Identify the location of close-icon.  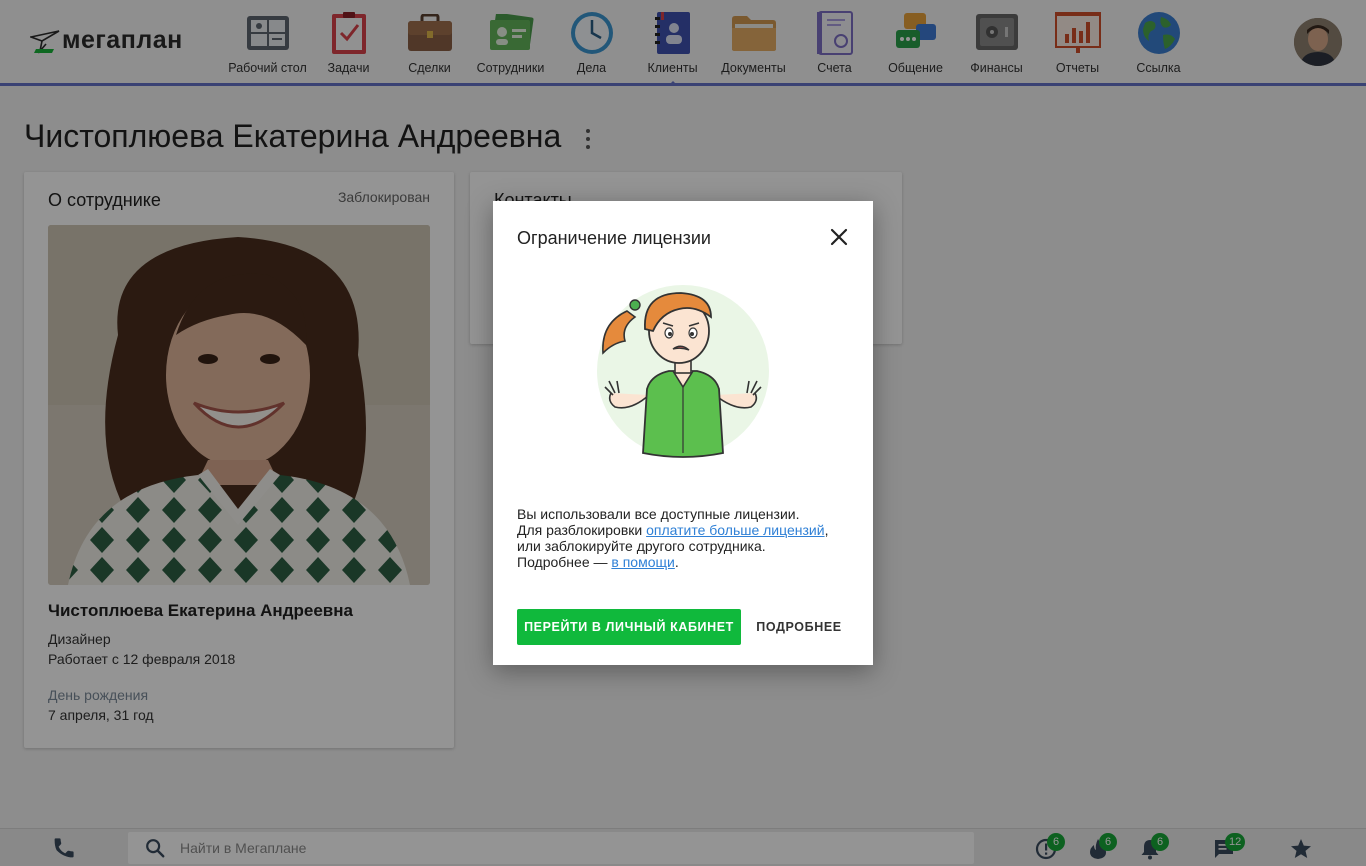
(839, 237).